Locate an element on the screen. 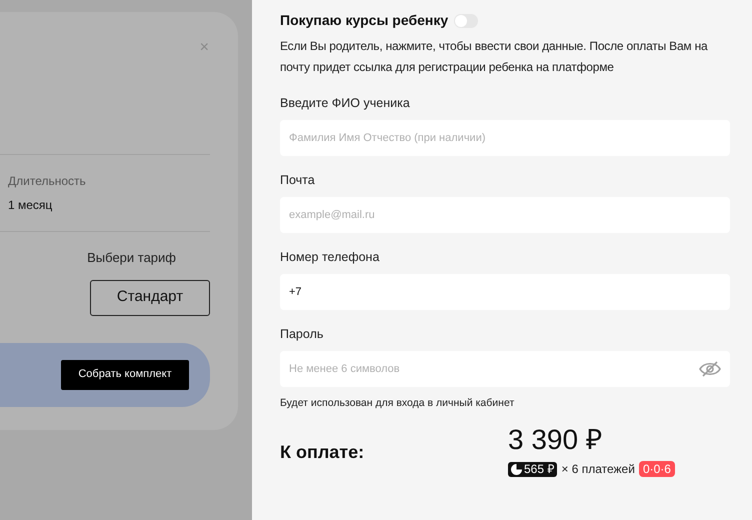 Image resolution: width=752 pixels, height=520 pixels. payments-count: × 6 платежей is located at coordinates (598, 469).